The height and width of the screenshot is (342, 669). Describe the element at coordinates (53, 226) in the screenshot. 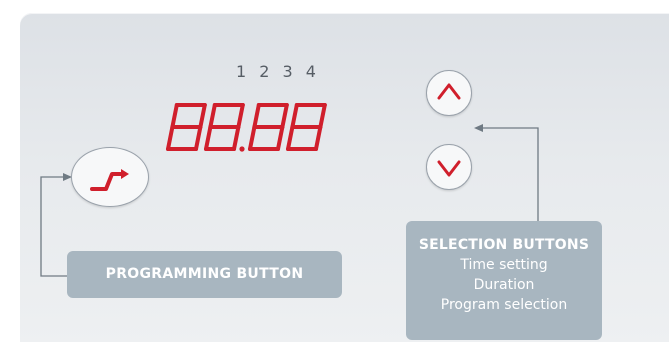

I see `programming-connector` at that location.